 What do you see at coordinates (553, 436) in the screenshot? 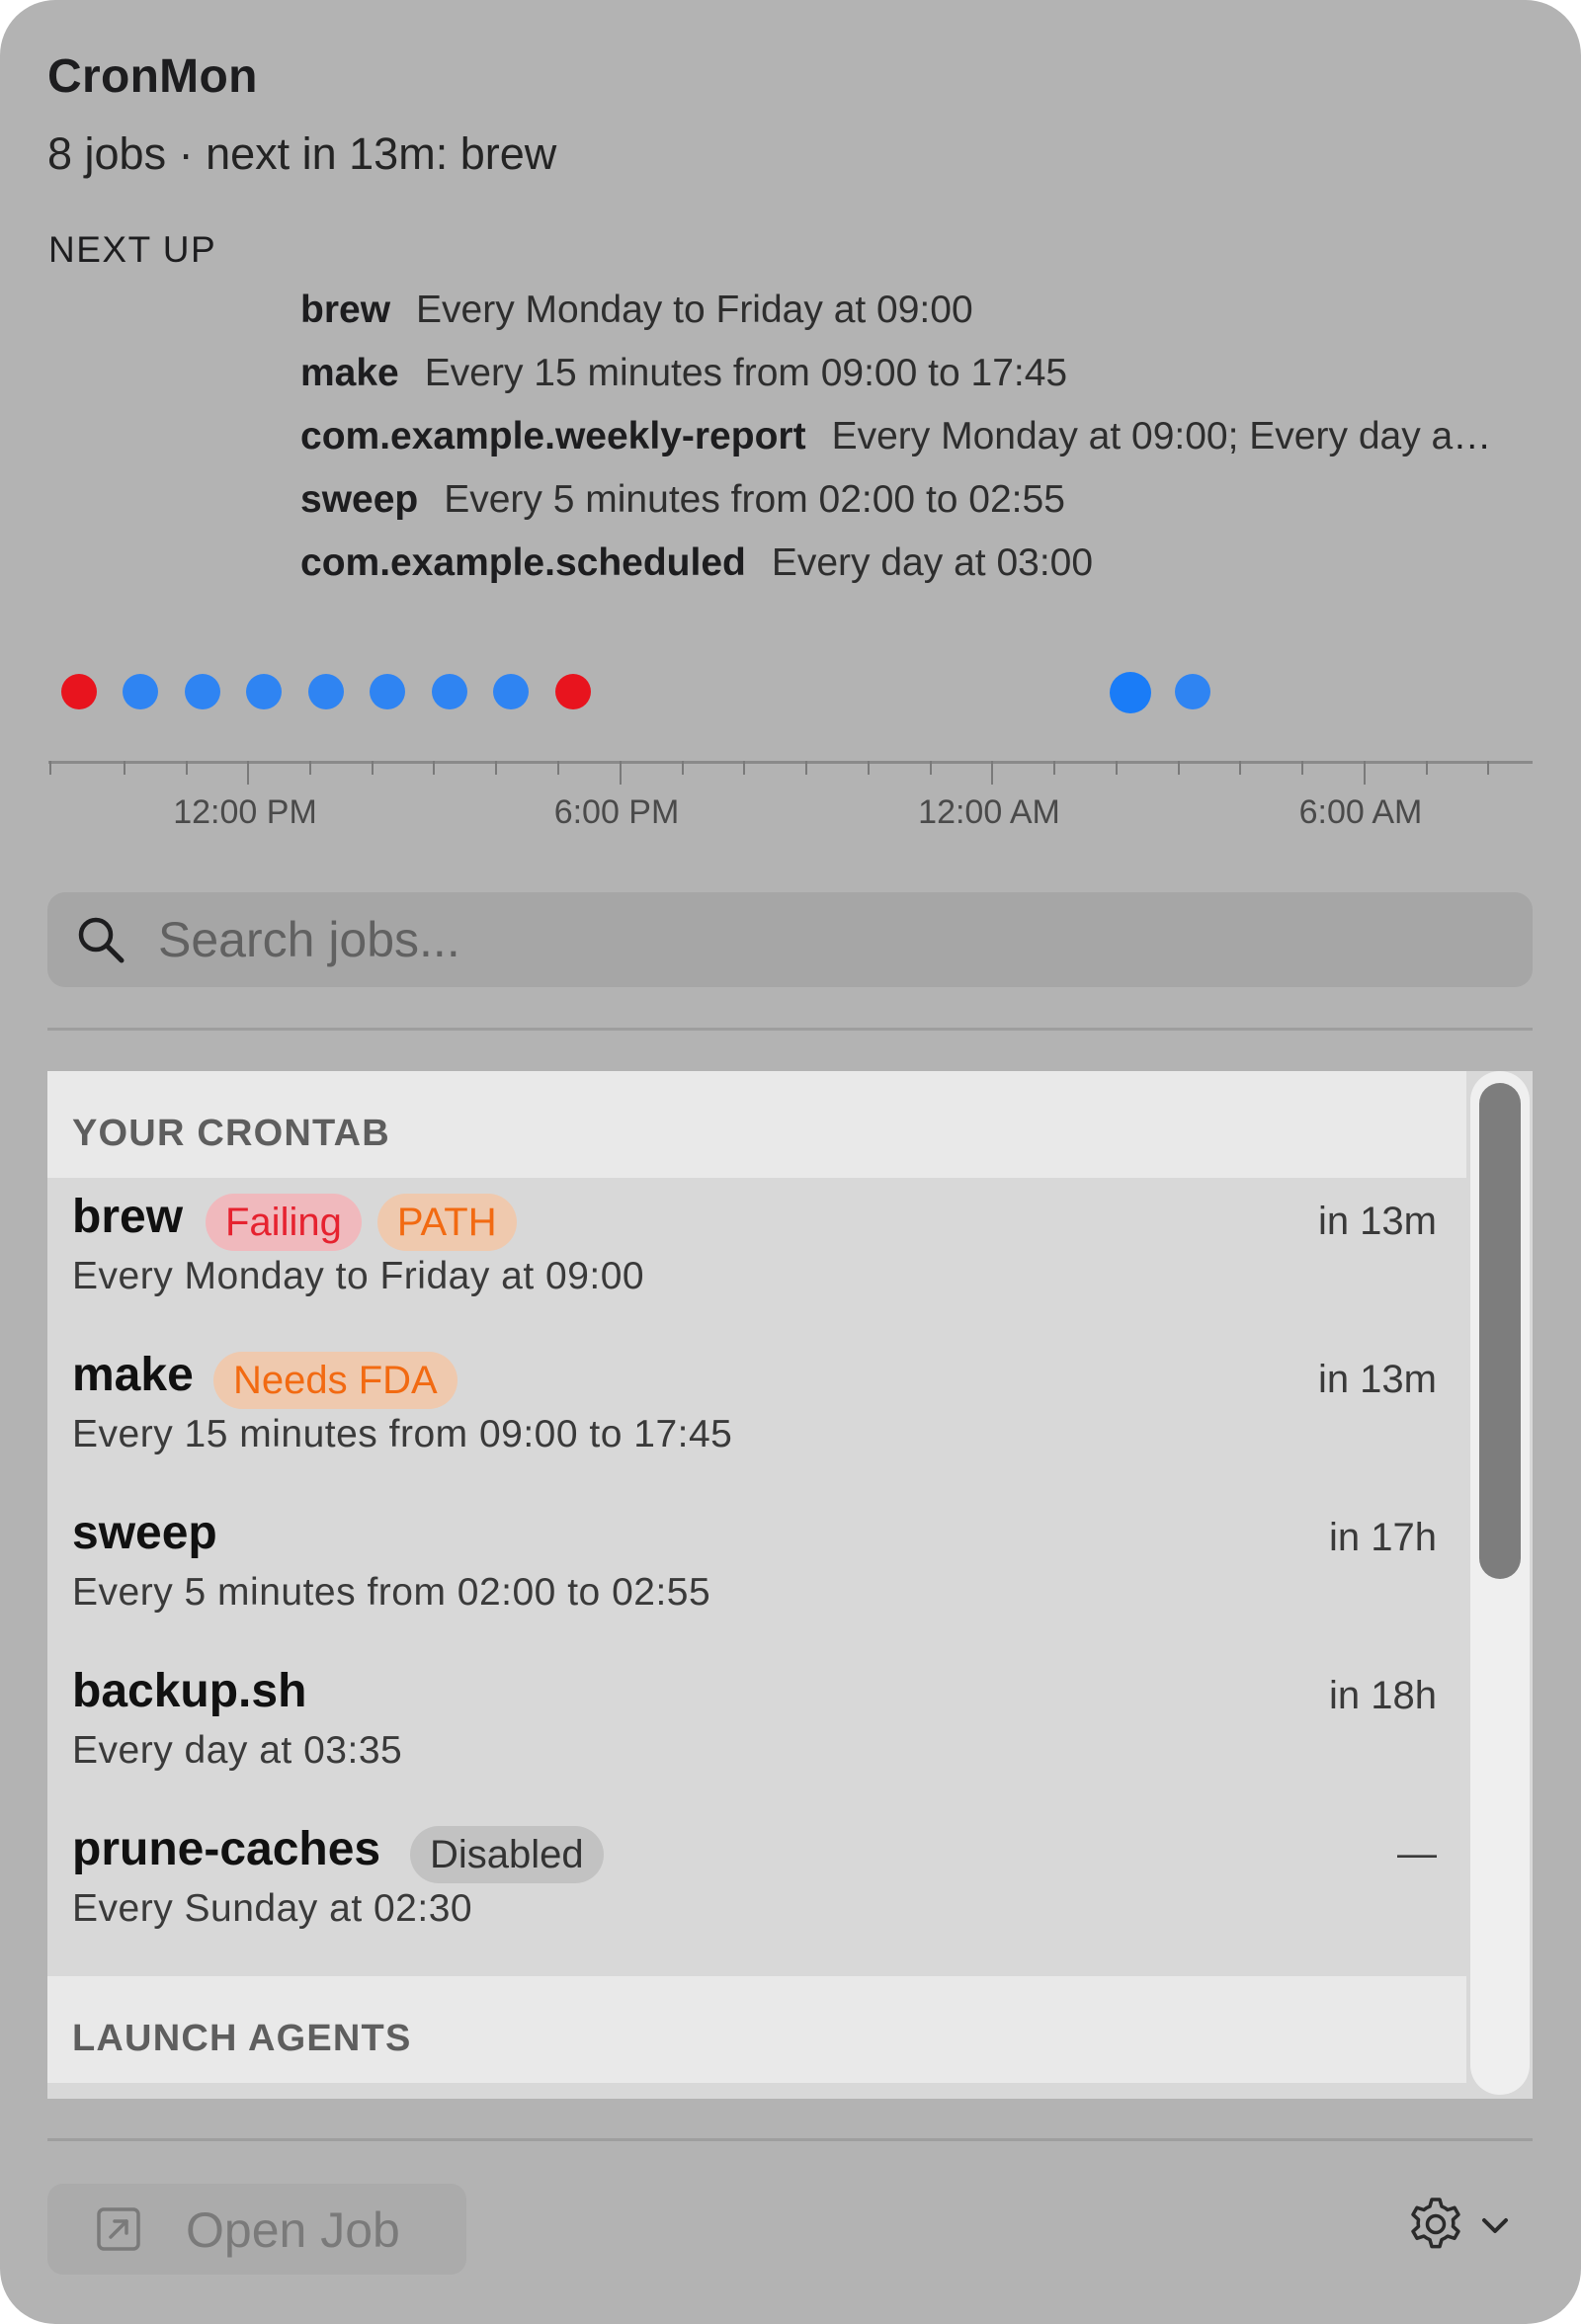
I see `next-up-job: com.example.weekly-report` at bounding box center [553, 436].